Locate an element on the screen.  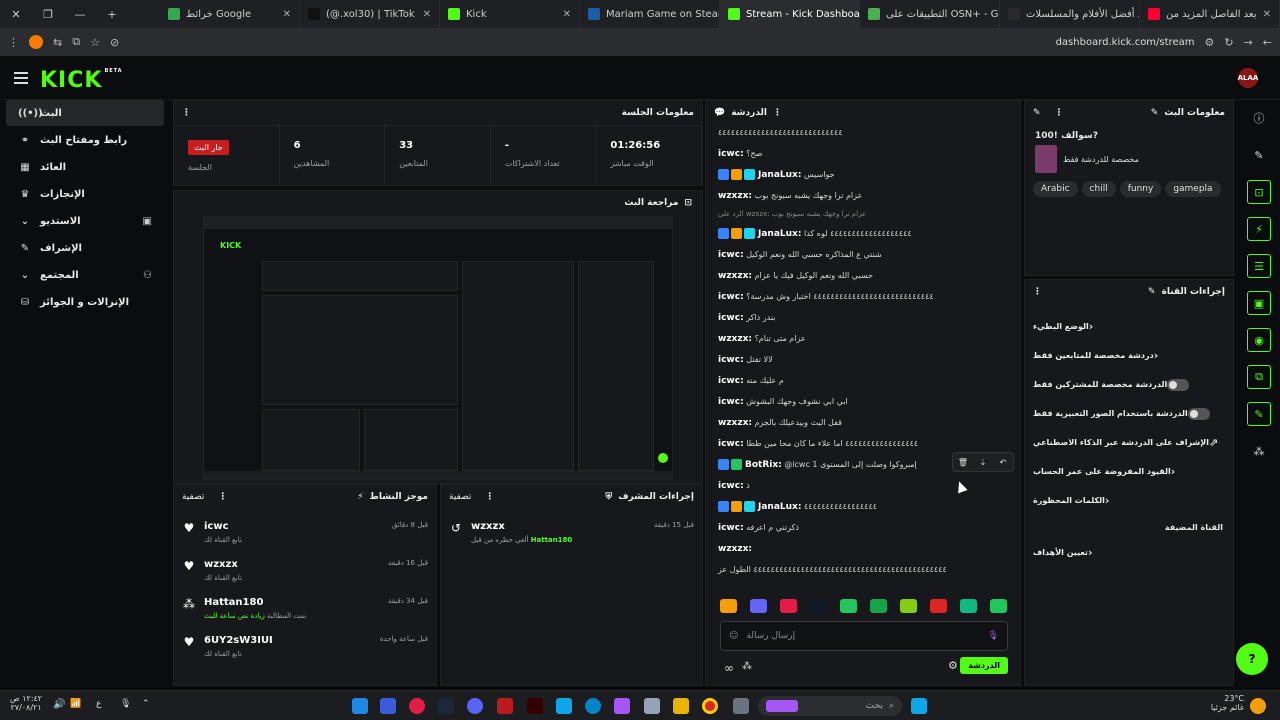
sidebar-item: ⛁ الإنزالات و الجوائز is located at coordinates (85, 302).